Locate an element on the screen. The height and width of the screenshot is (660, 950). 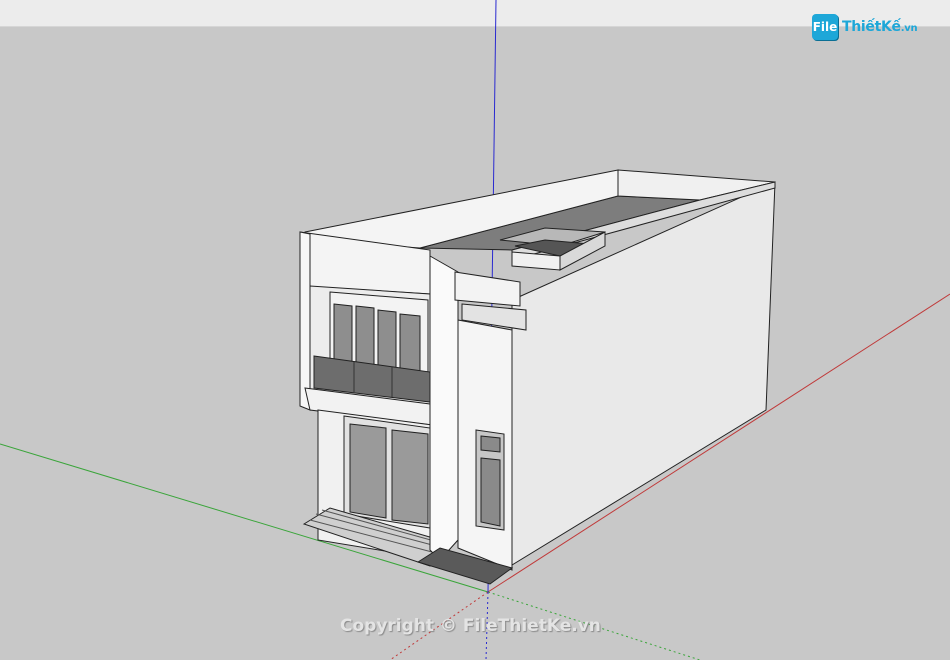
brand-logo: File ThiếtKế.vn is located at coordinates (865, 27).